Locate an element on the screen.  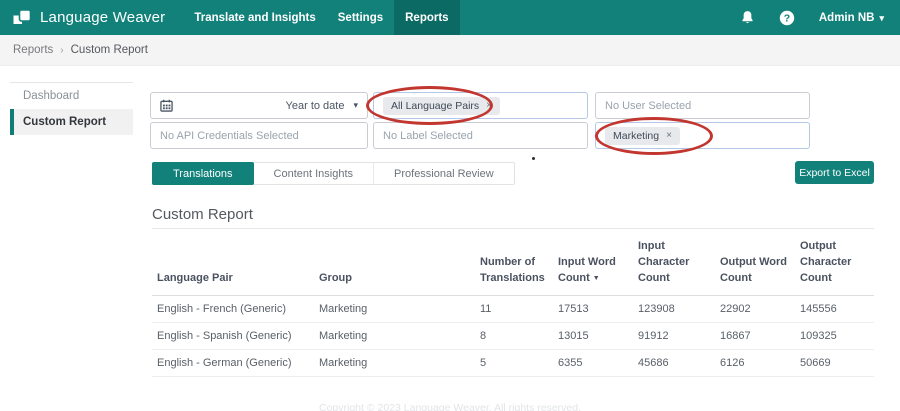
export-to-excel-button: Export to Excel is located at coordinates (834, 172).